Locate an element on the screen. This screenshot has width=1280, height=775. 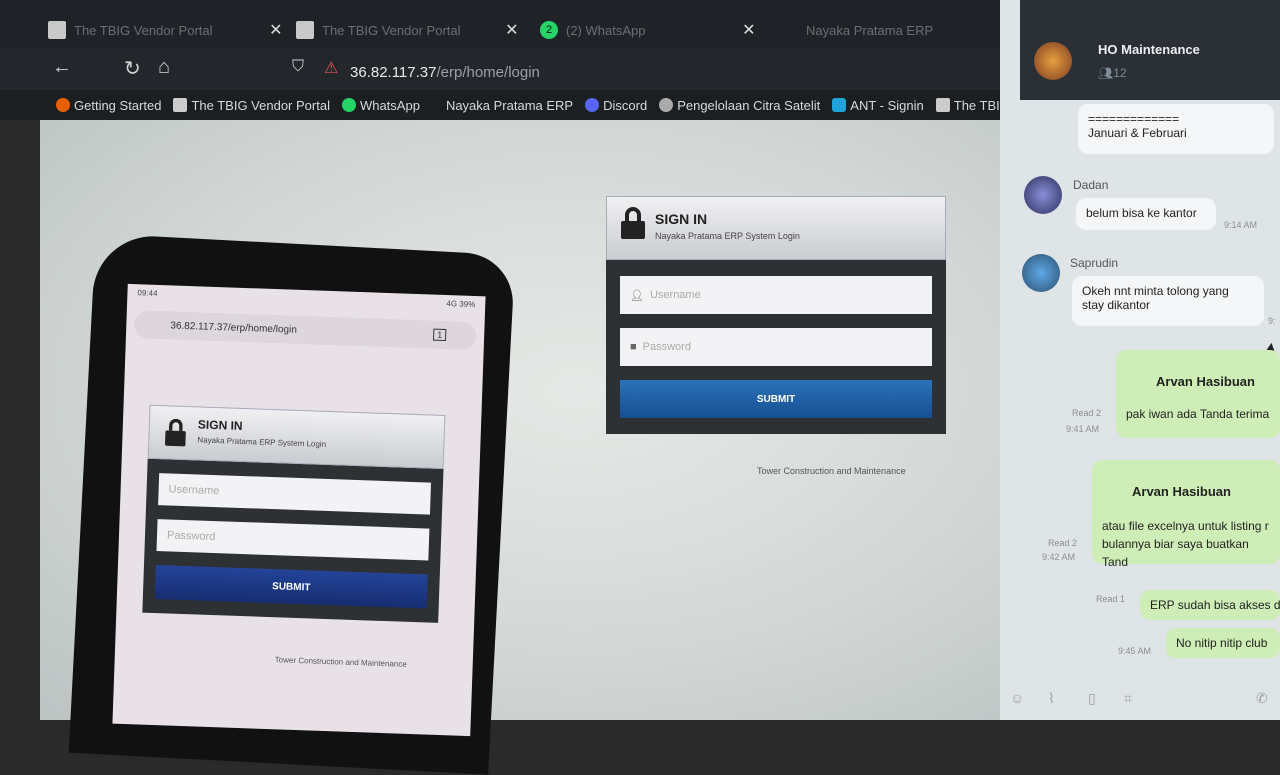
phone-username-placeholder: Username is located at coordinates (194, 490).